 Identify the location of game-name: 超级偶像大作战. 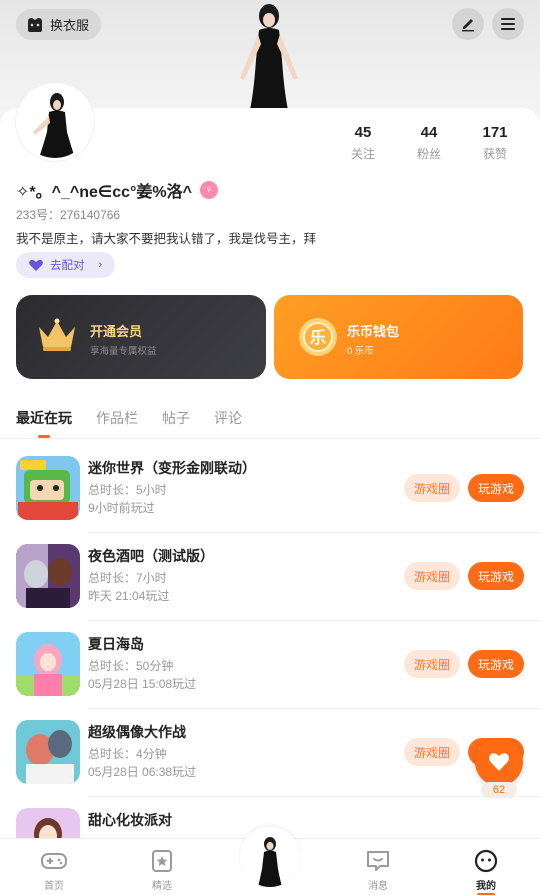
(137, 732).